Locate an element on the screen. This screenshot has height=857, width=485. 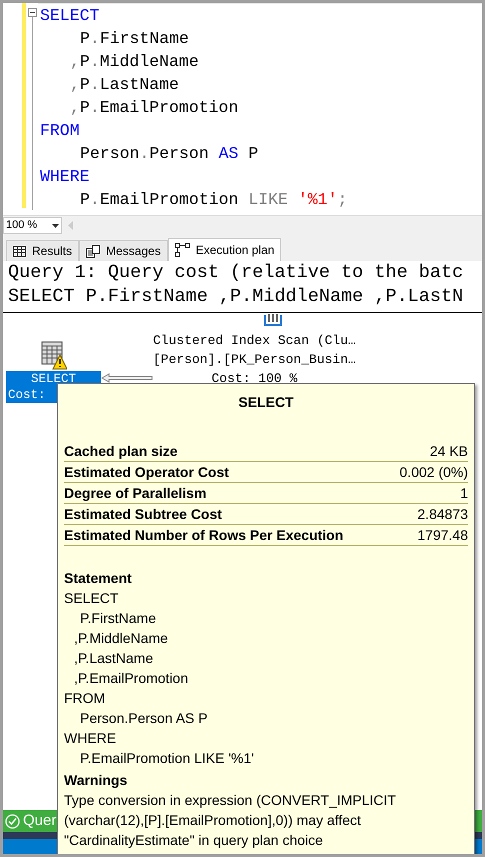
statement-line: P.FirstName is located at coordinates (118, 618).